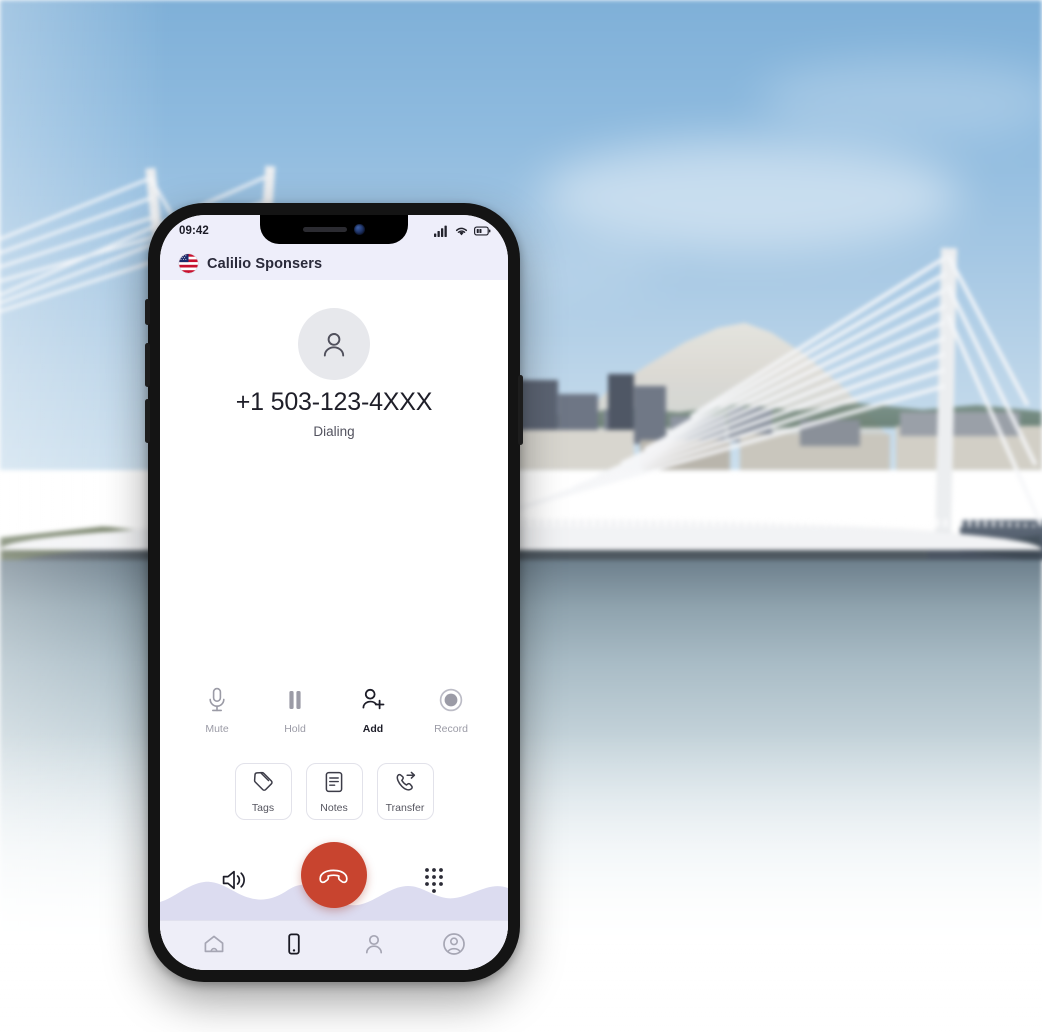 The width and height of the screenshot is (1042, 1032). I want to click on person-avatar-icon, so click(334, 345).